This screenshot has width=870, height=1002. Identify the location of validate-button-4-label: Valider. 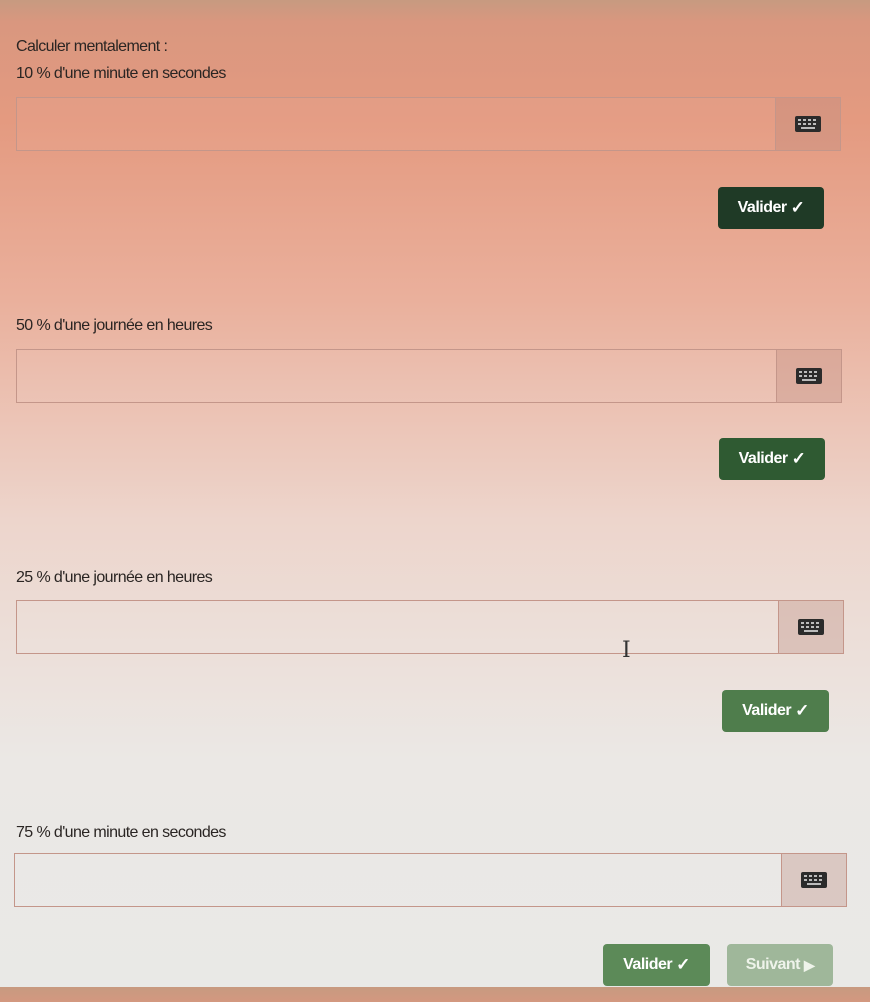
(648, 964).